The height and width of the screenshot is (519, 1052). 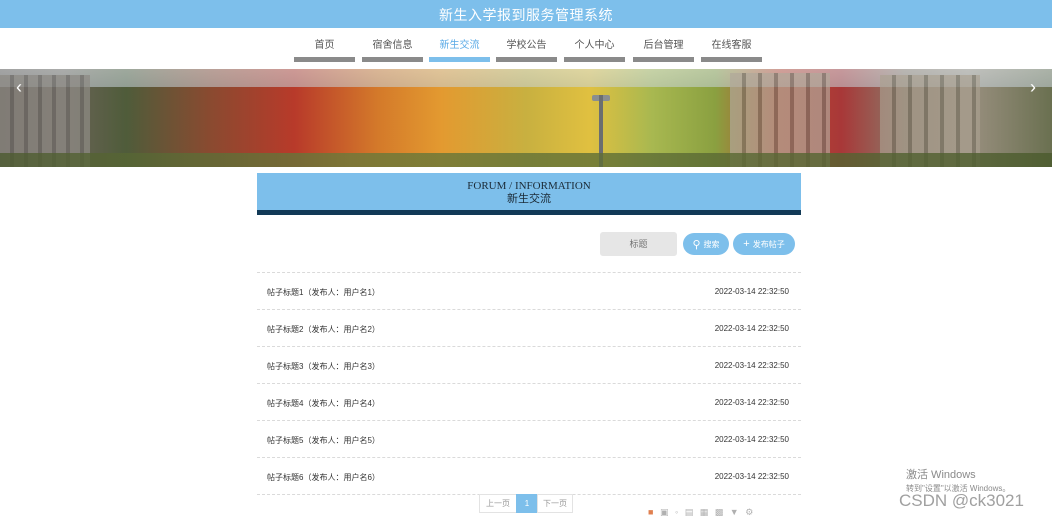 What do you see at coordinates (665, 512) in the screenshot?
I see `app-icon: ▣` at bounding box center [665, 512].